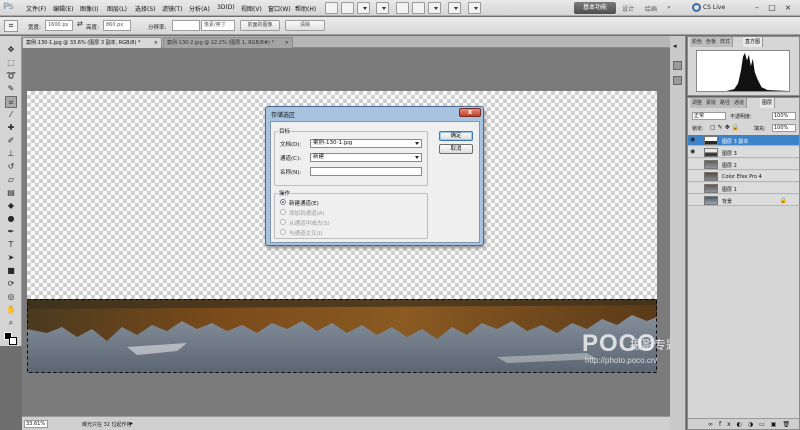 The image size is (800, 430). What do you see at coordinates (11, 310) in the screenshot?
I see `hand-tool-icon: ✋` at bounding box center [11, 310].